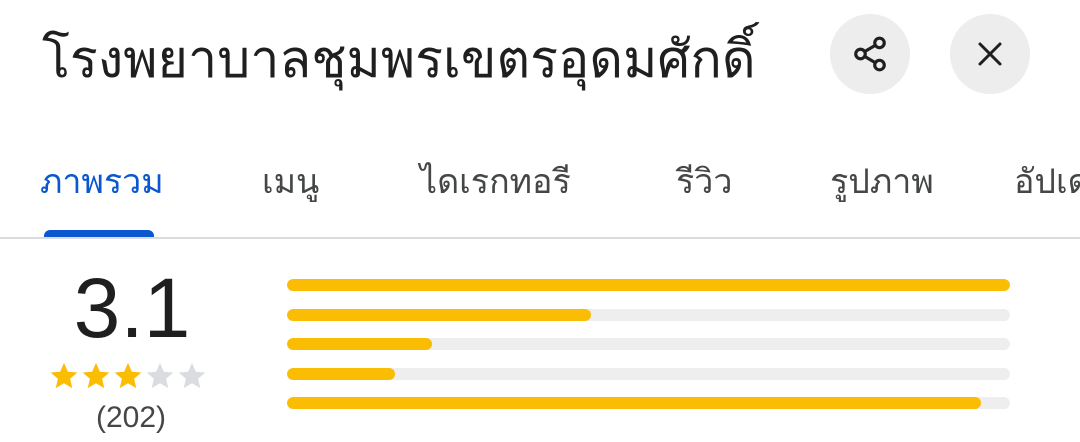  I want to click on histogram-row-3-stars, so click(648, 344).